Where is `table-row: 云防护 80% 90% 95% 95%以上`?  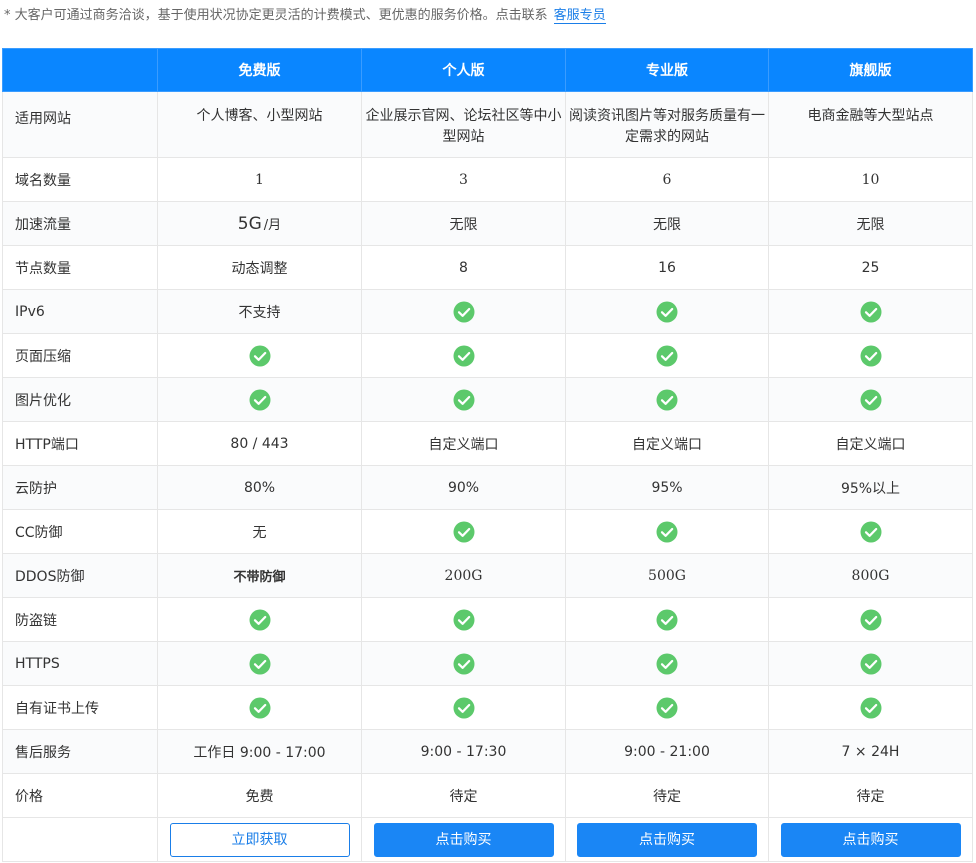
table-row: 云防护 80% 90% 95% 95%以上 is located at coordinates (487, 487).